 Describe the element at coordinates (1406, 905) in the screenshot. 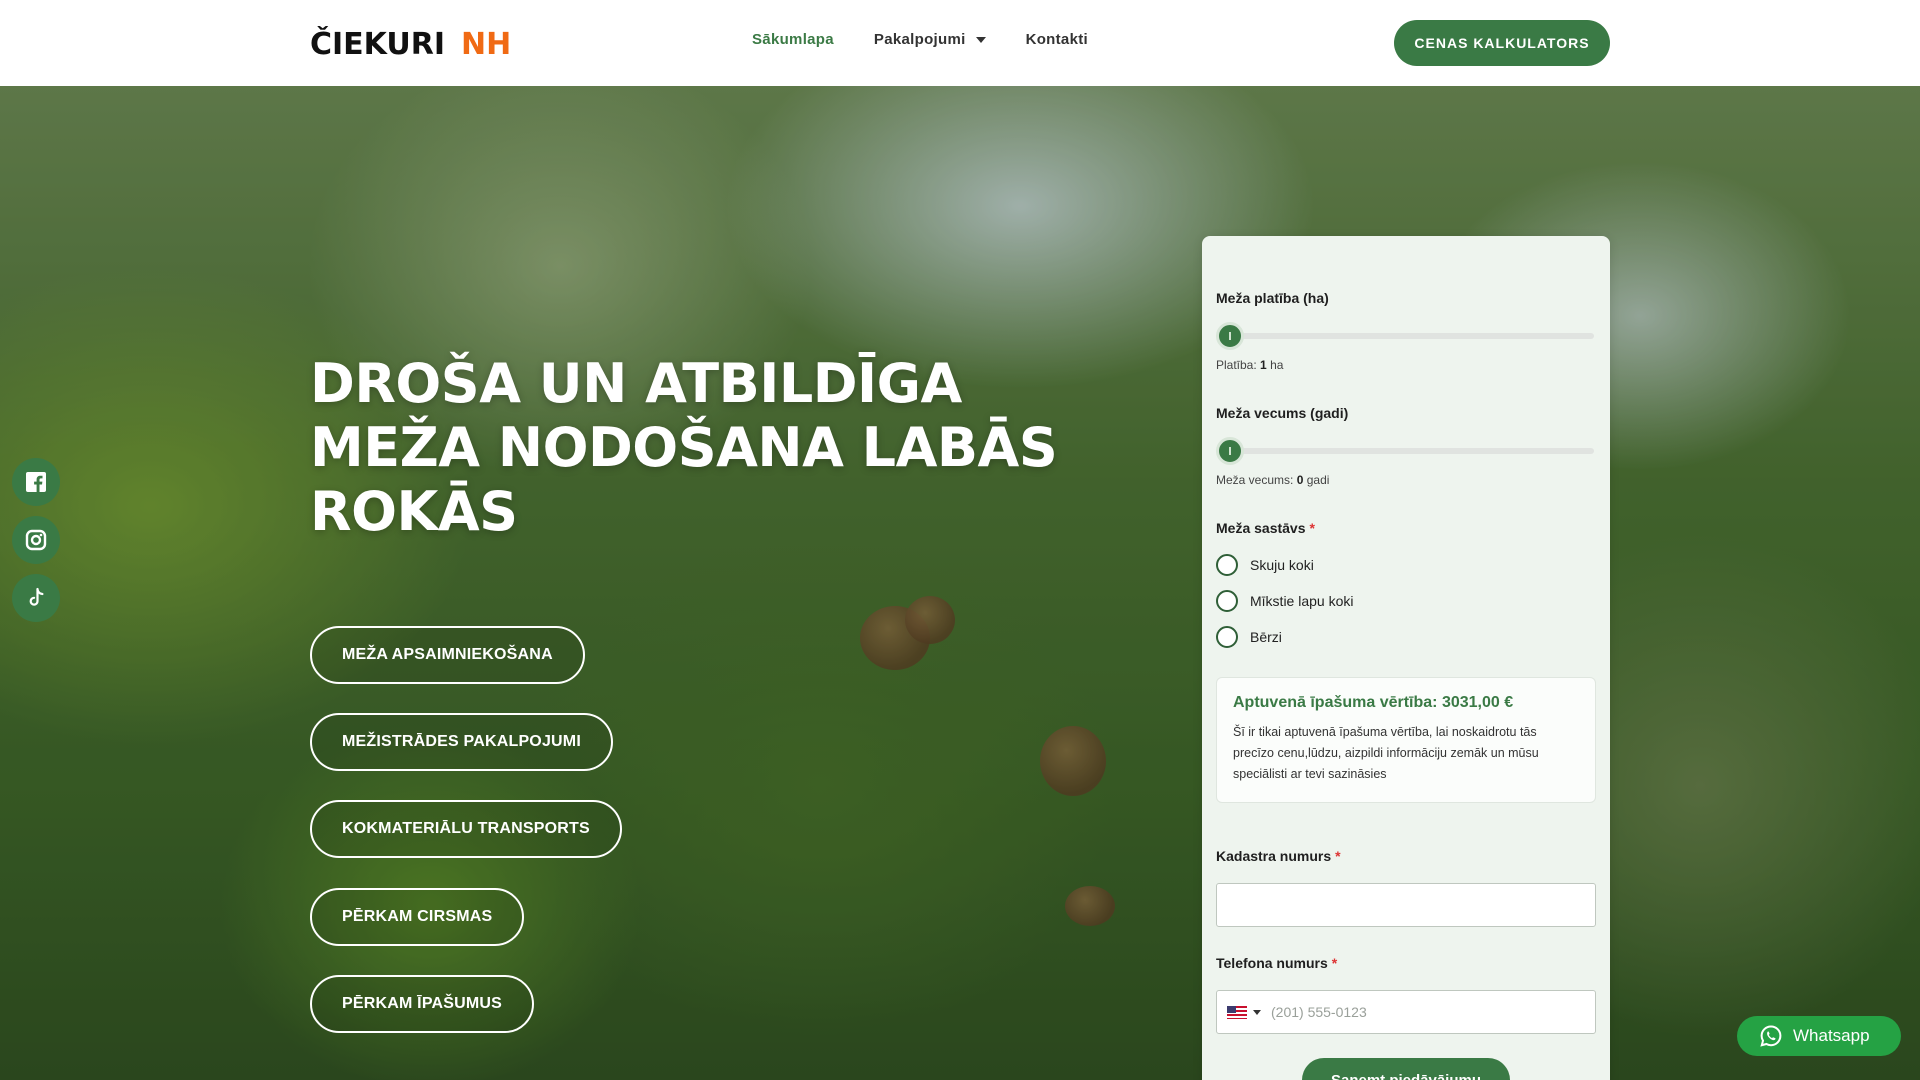

I see `cadastre-input` at that location.